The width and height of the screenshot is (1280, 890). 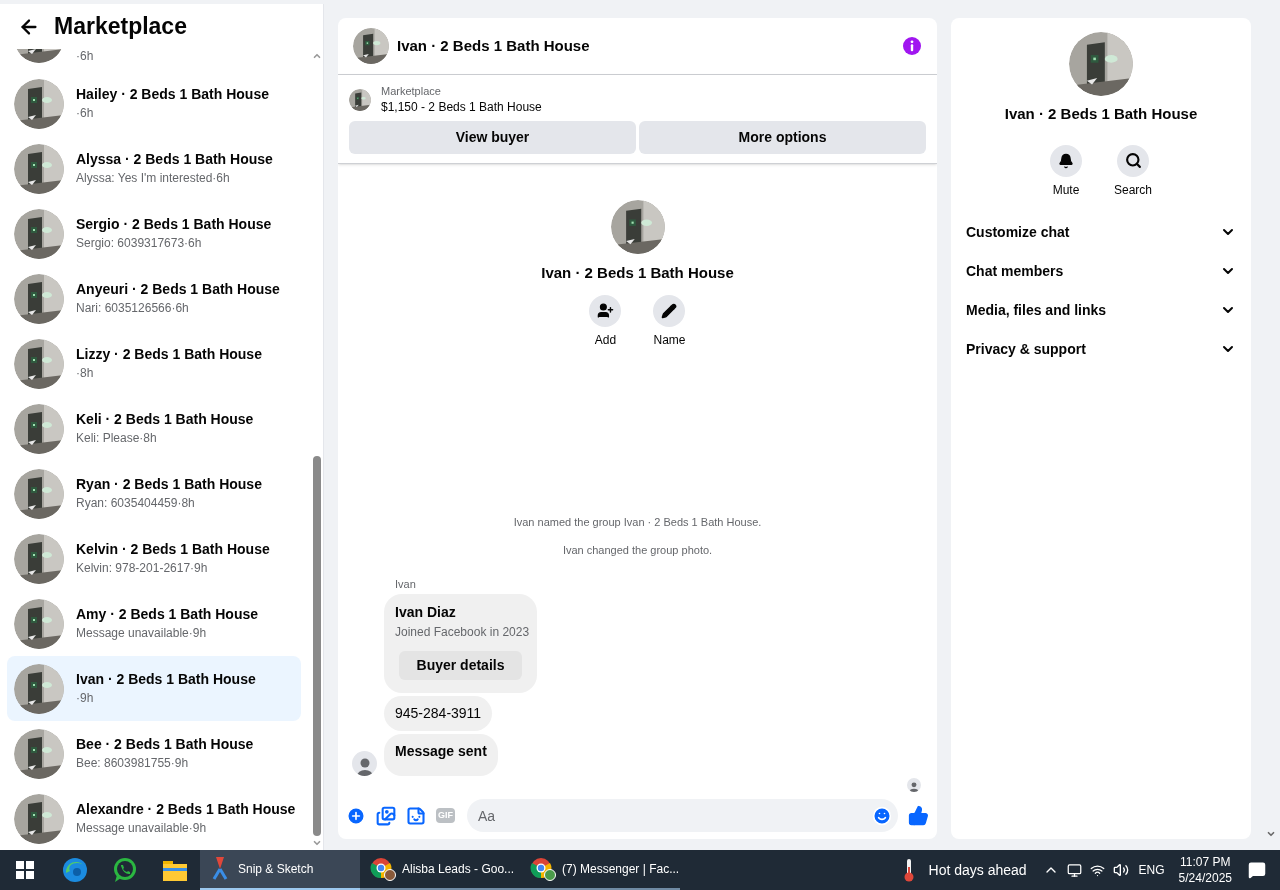 What do you see at coordinates (1101, 310) in the screenshot?
I see `details-section: Media, files and links` at bounding box center [1101, 310].